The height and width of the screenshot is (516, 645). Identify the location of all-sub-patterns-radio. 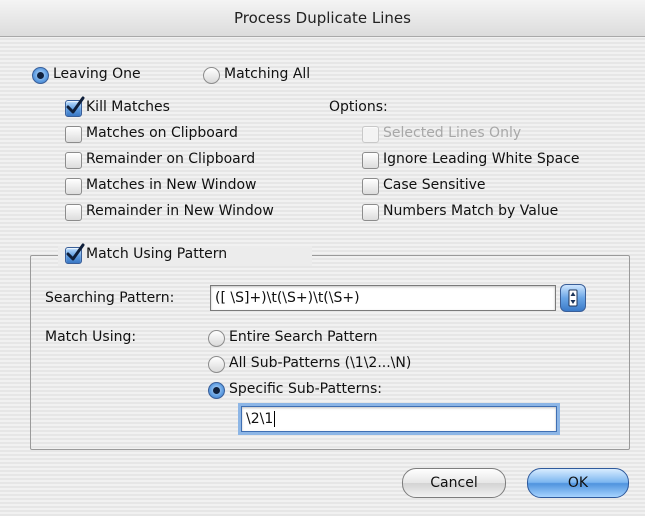
(216, 364).